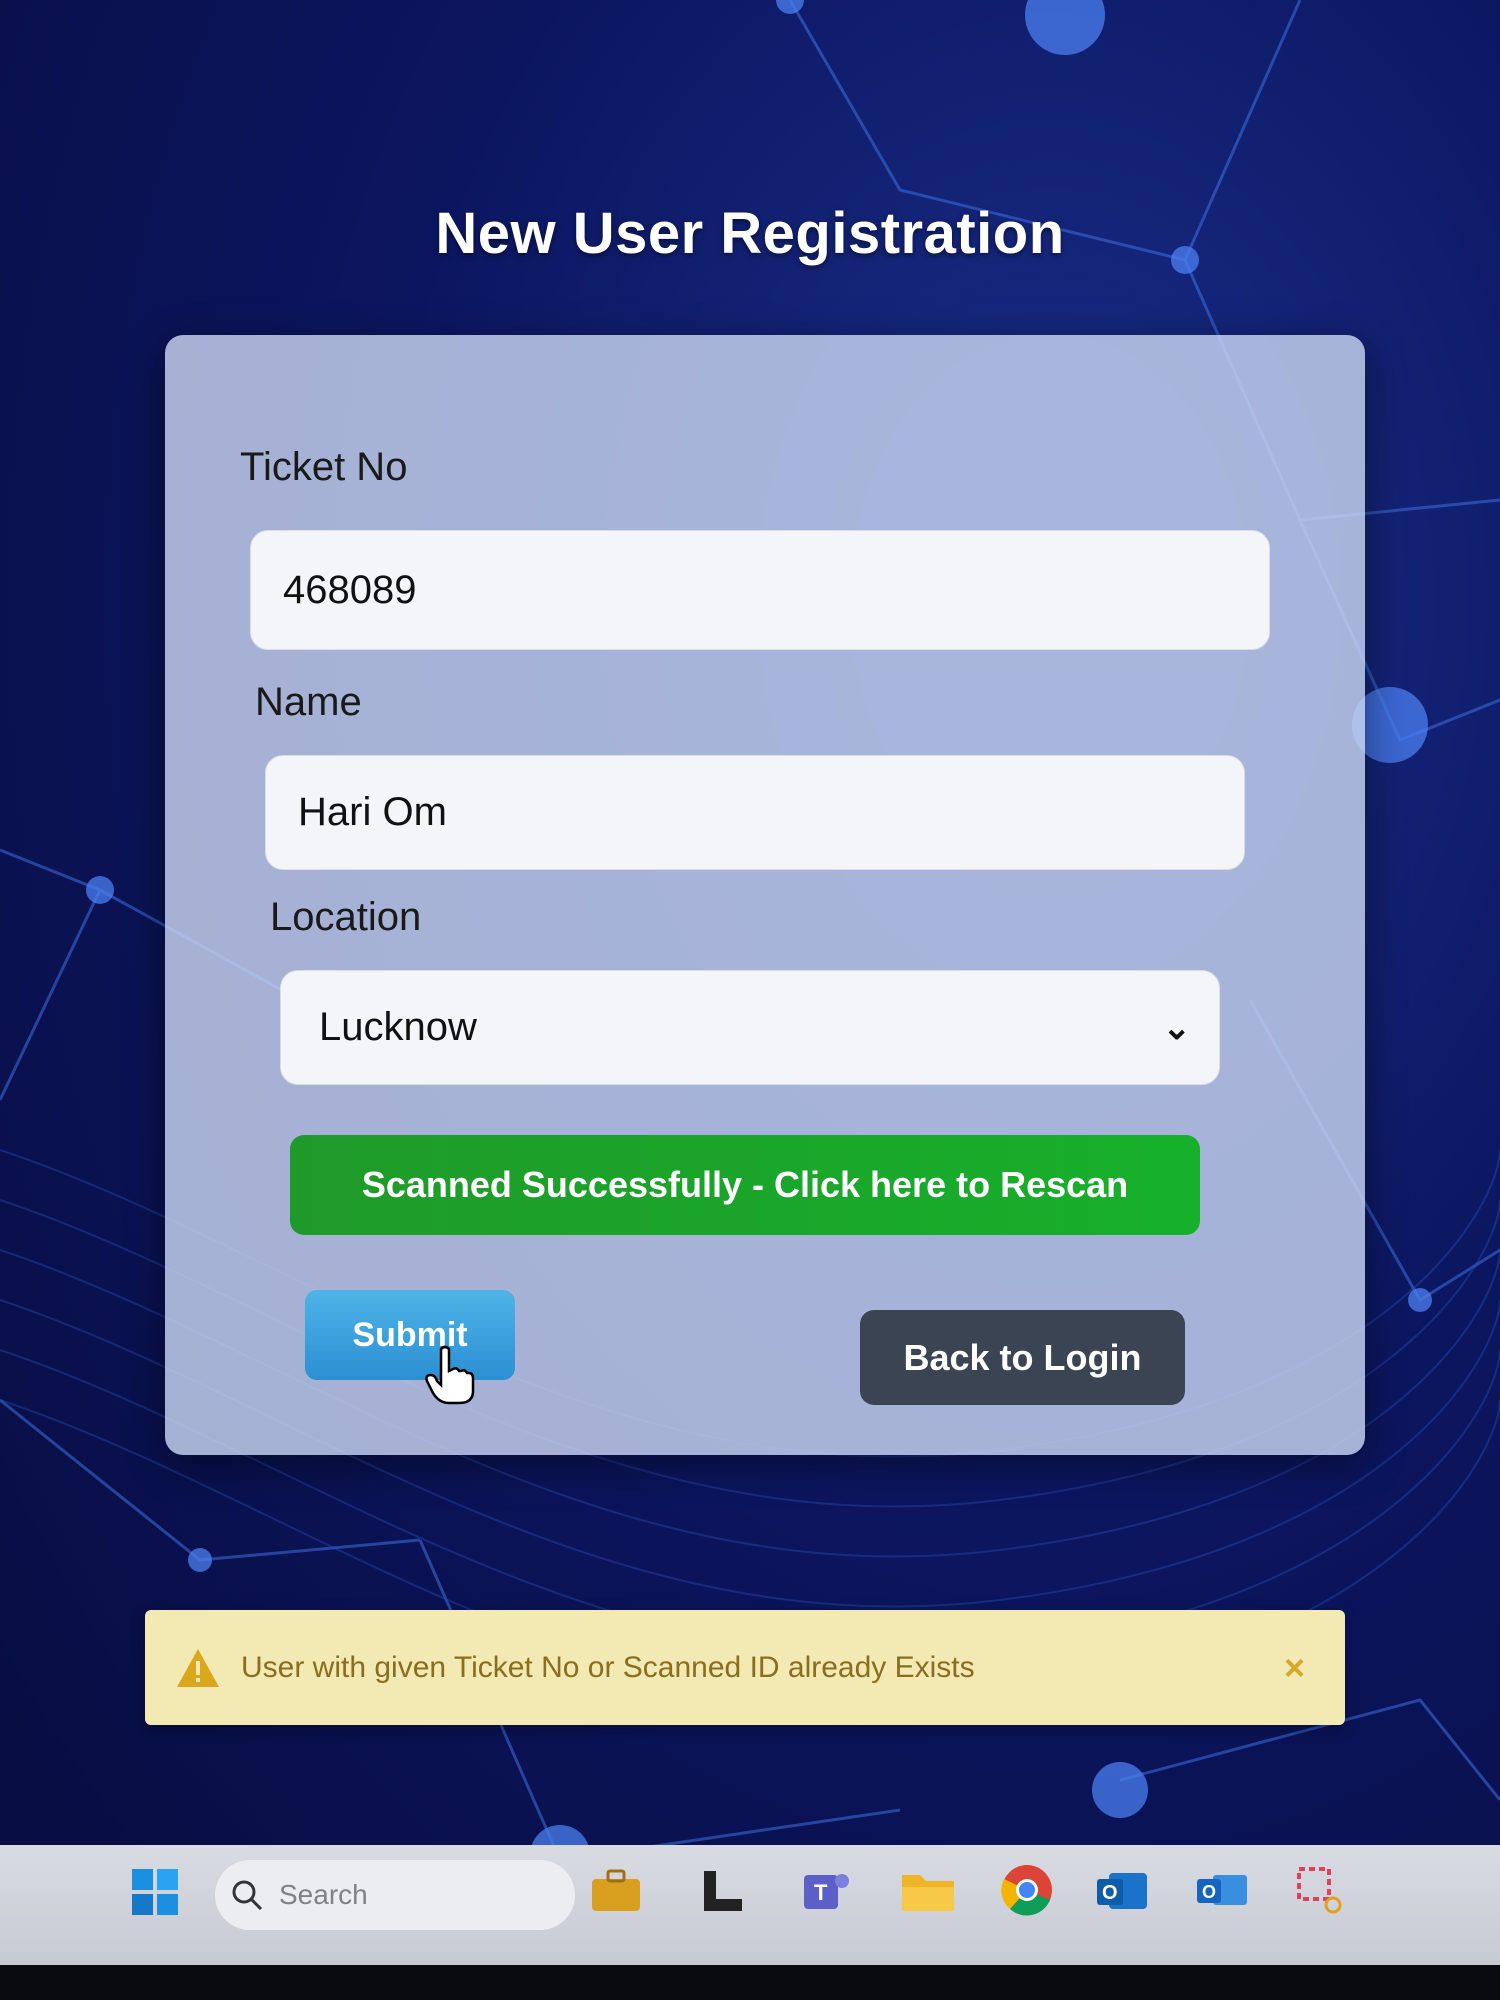 The width and height of the screenshot is (1500, 2000). Describe the element at coordinates (395, 1895) in the screenshot. I see `taskbar-search: Search` at that location.